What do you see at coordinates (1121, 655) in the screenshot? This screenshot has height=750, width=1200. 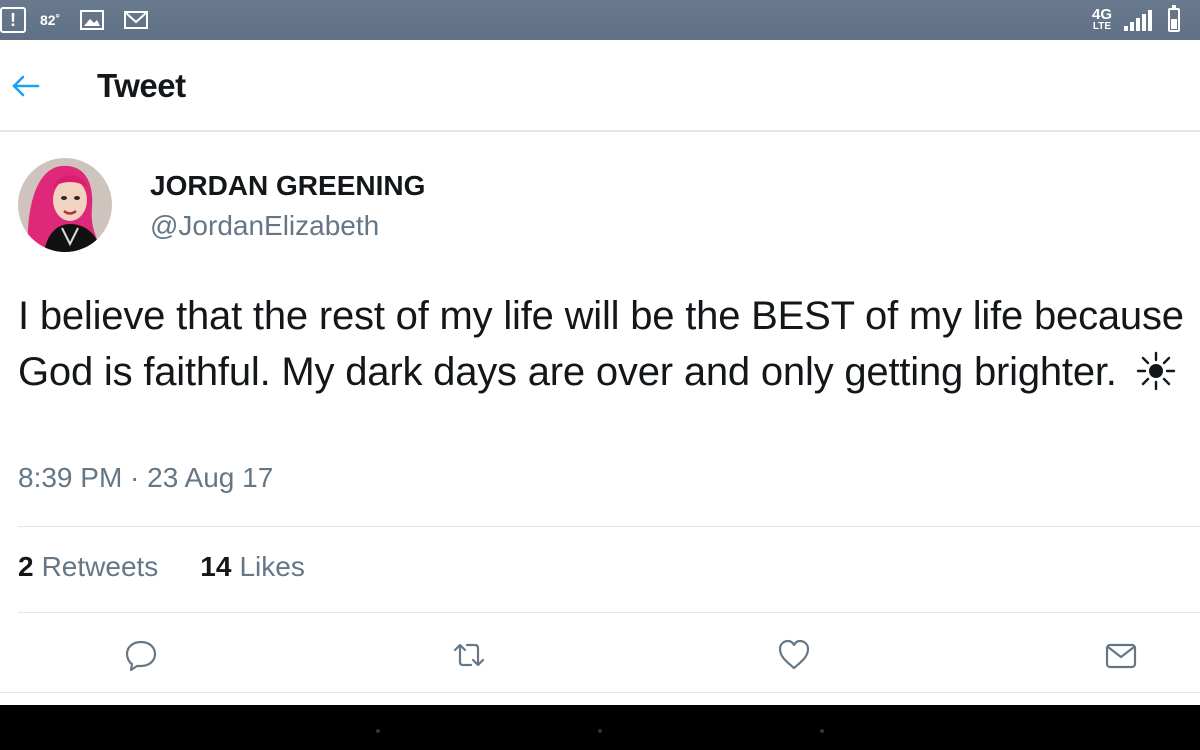 I see `share-icon` at bounding box center [1121, 655].